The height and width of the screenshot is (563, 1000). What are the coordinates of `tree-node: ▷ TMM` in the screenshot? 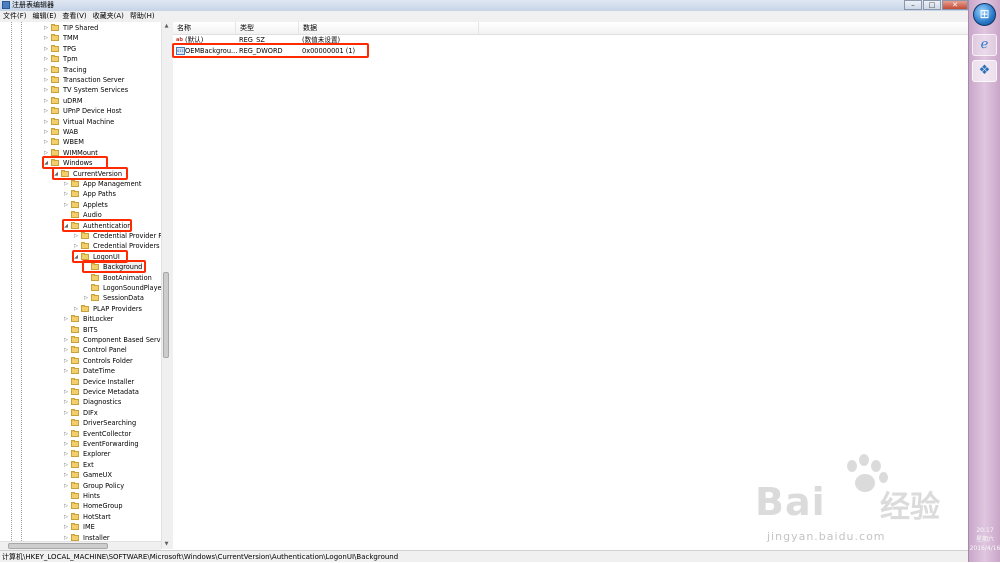 It's located at (85, 38).